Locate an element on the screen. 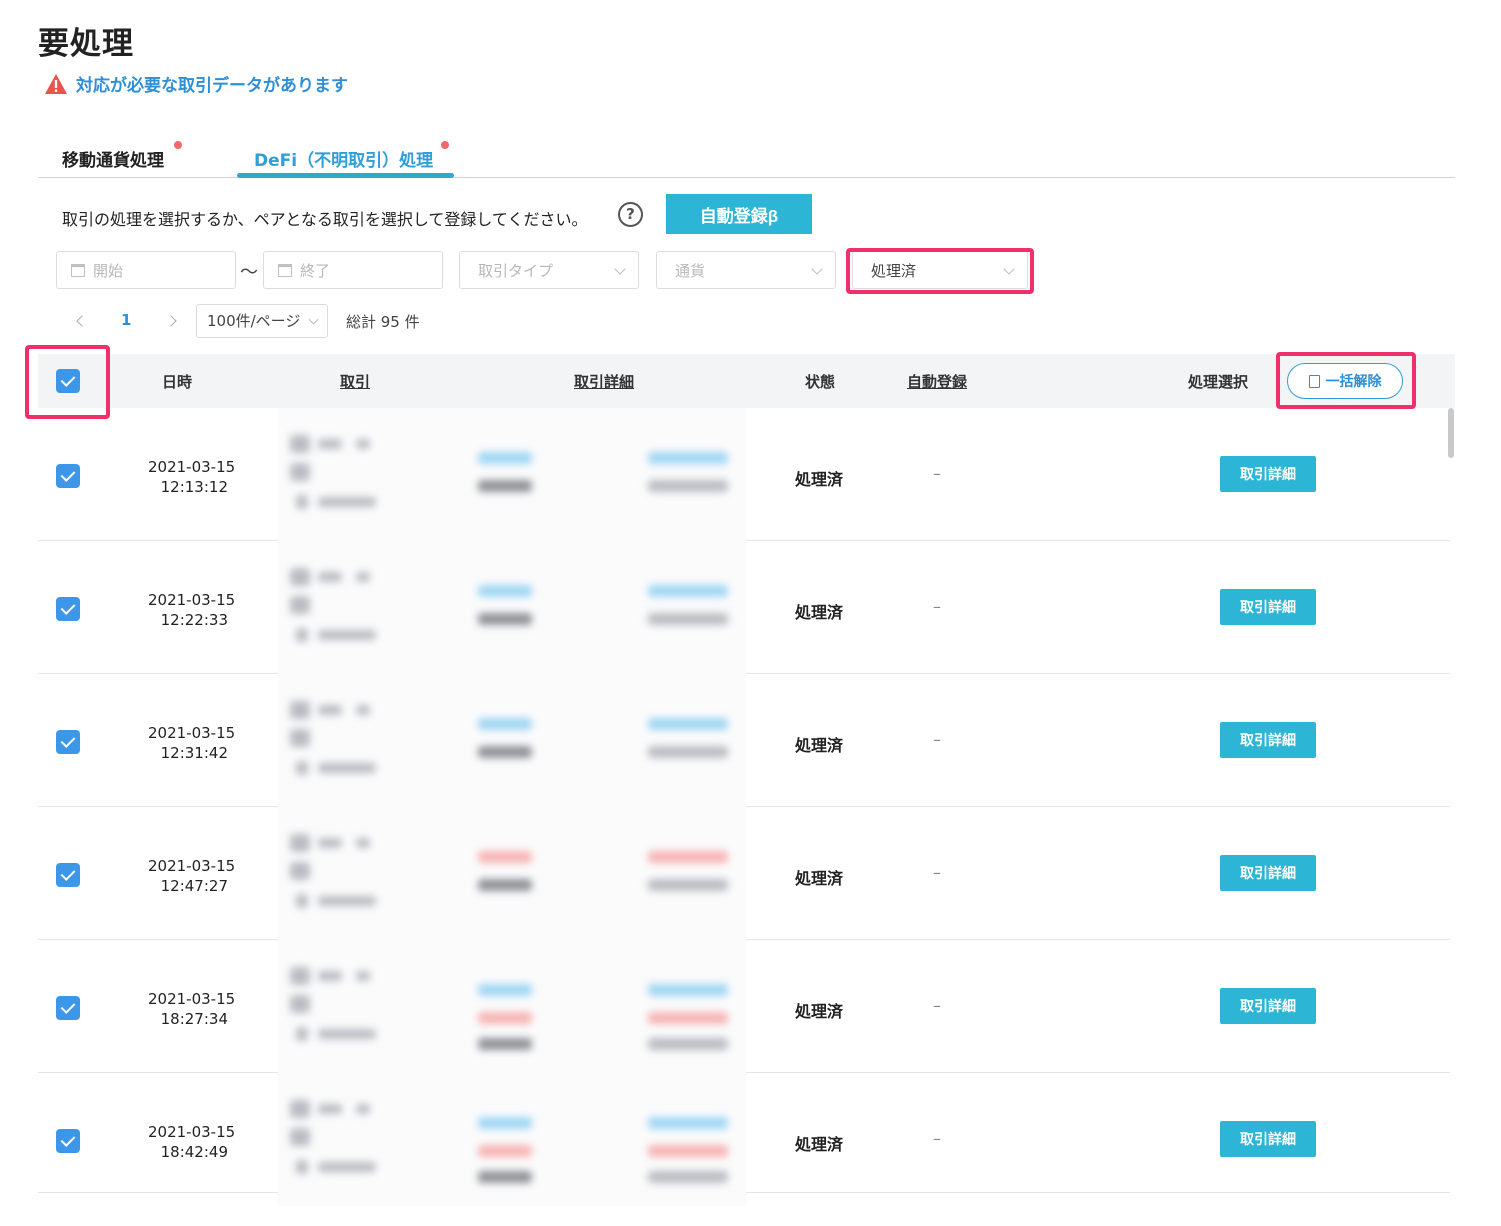 This screenshot has height=1226, width=1501. currency-placeholder: 通貨 is located at coordinates (690, 270).